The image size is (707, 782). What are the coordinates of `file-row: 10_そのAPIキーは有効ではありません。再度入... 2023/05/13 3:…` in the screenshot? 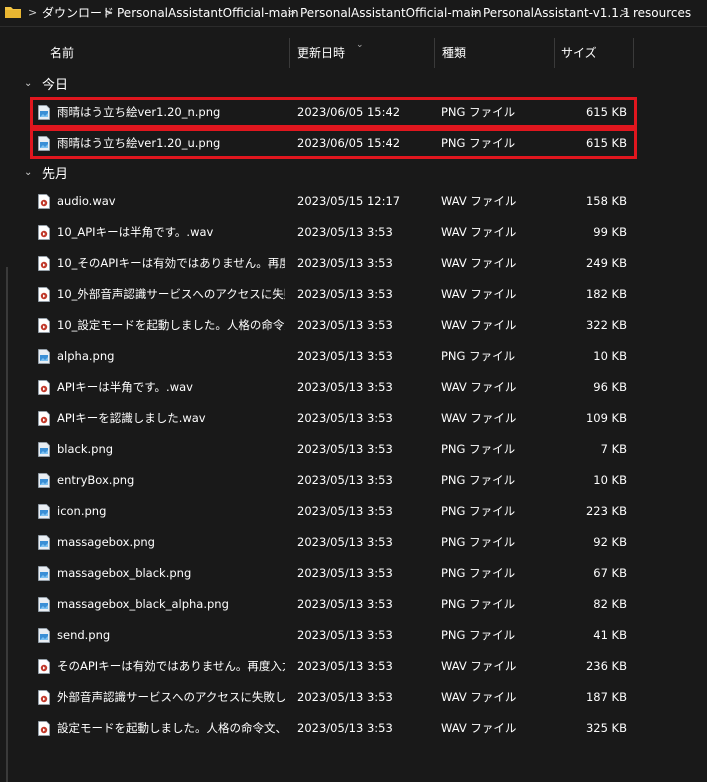 It's located at (333, 263).